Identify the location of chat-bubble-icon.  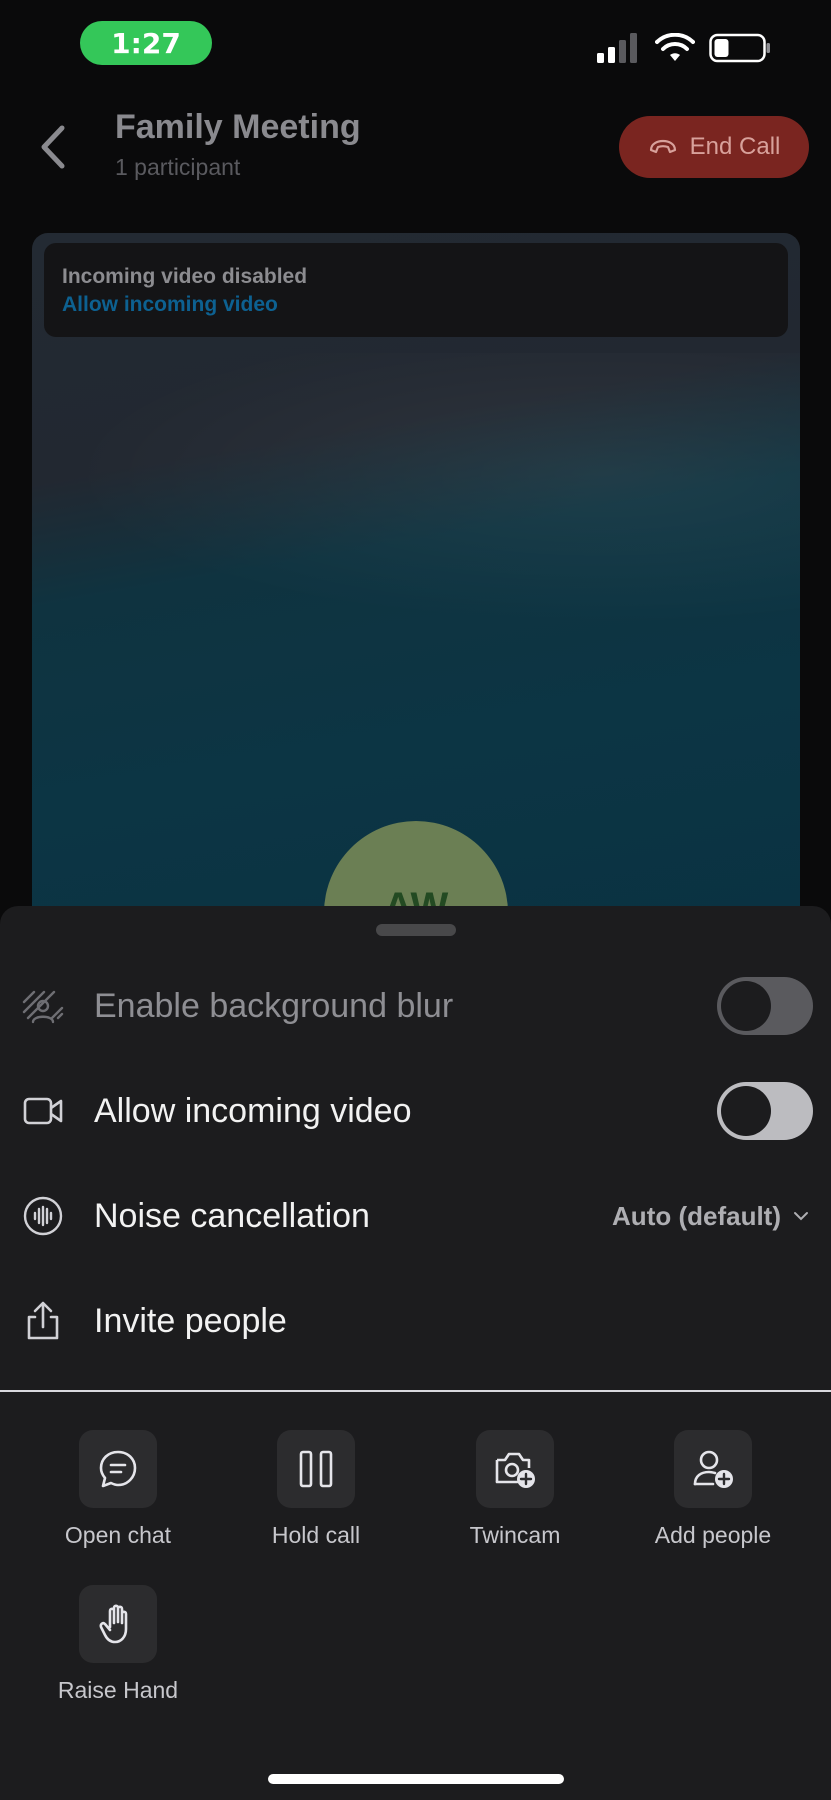
(118, 1469).